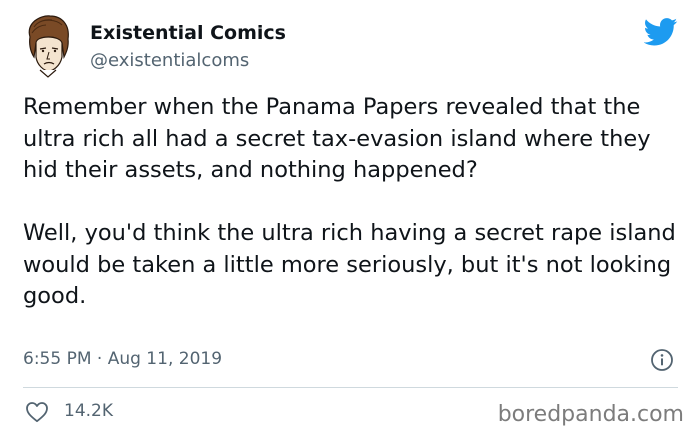 The image size is (700, 441). Describe the element at coordinates (88, 411) in the screenshot. I see `like-count: 14.2K` at that location.